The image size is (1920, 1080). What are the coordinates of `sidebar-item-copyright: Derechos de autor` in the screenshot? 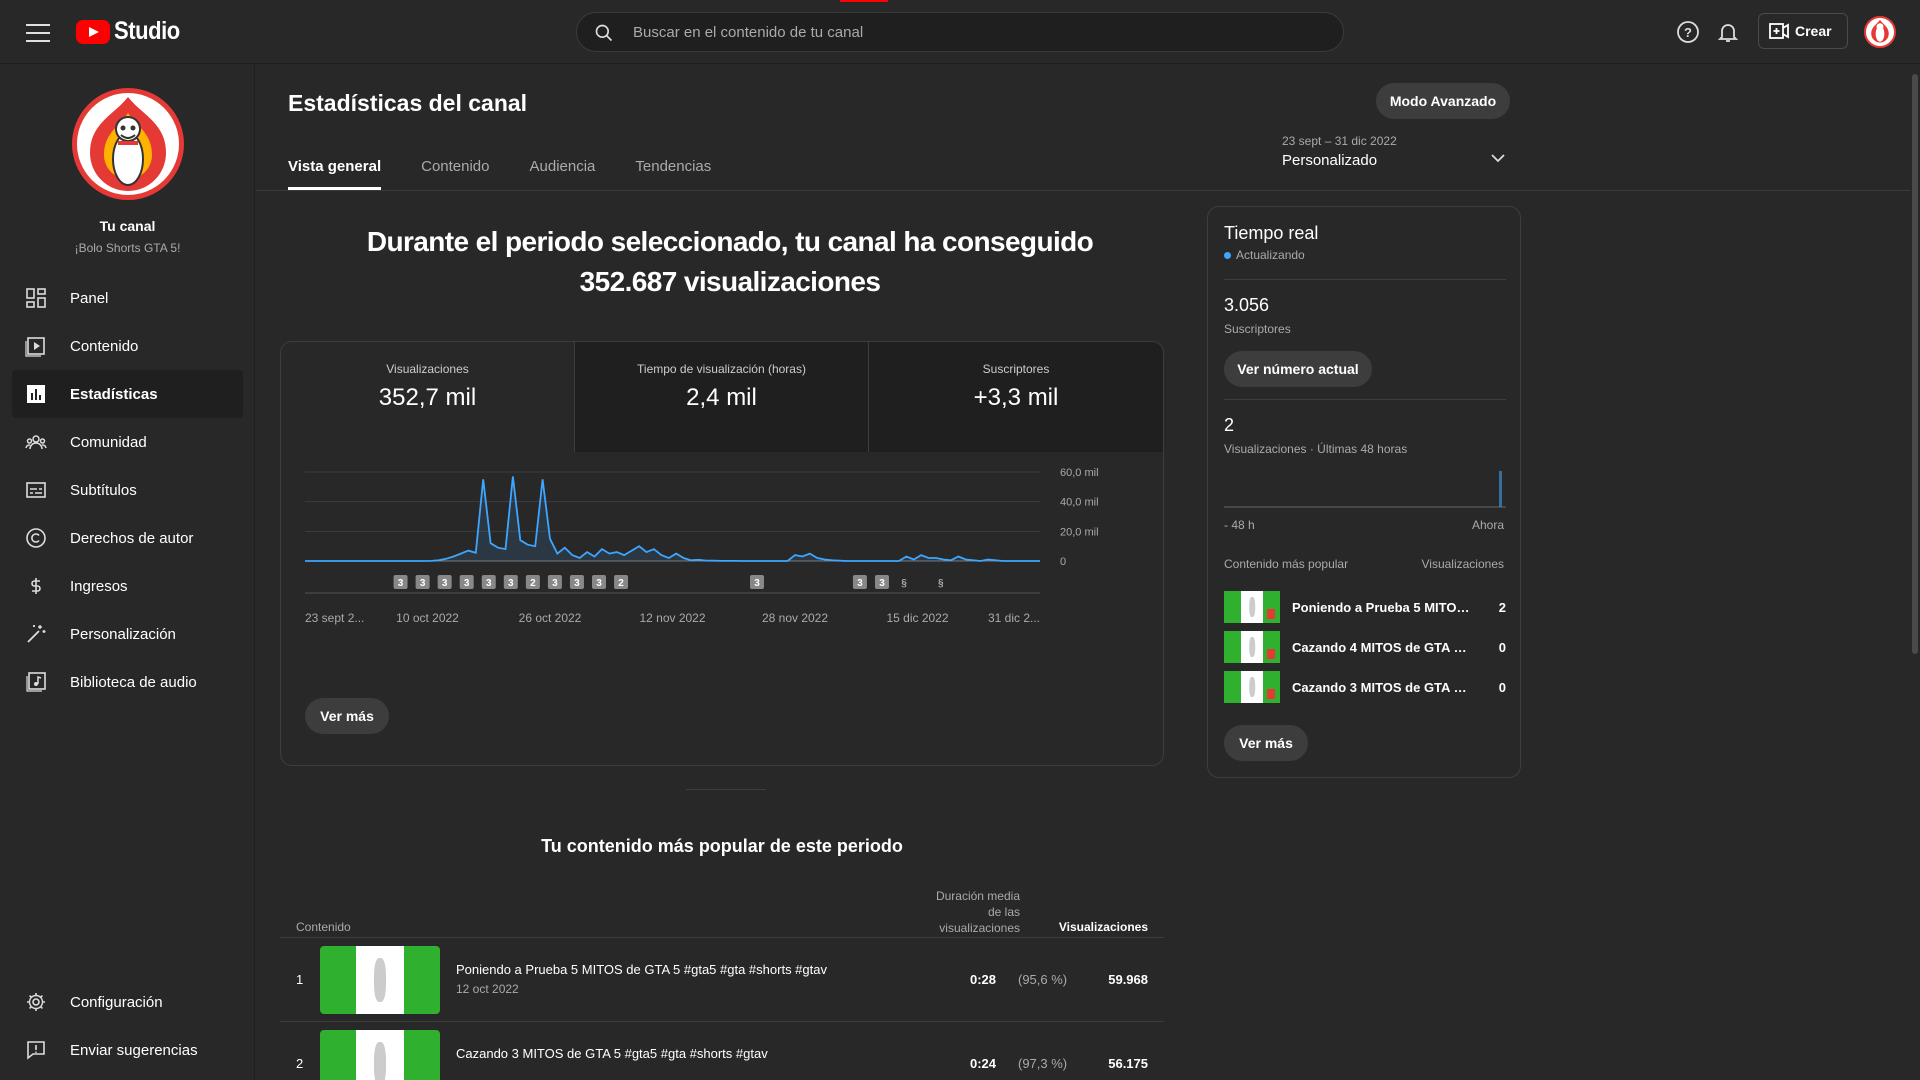 It's located at (127, 538).